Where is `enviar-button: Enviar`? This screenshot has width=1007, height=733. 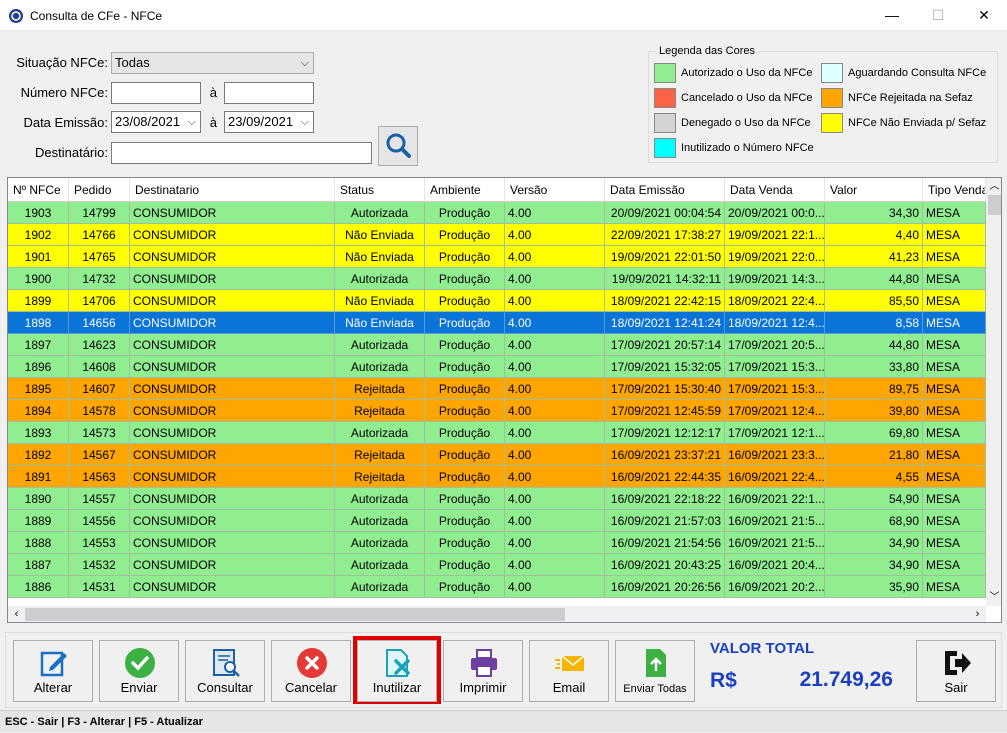 enviar-button: Enviar is located at coordinates (139, 671).